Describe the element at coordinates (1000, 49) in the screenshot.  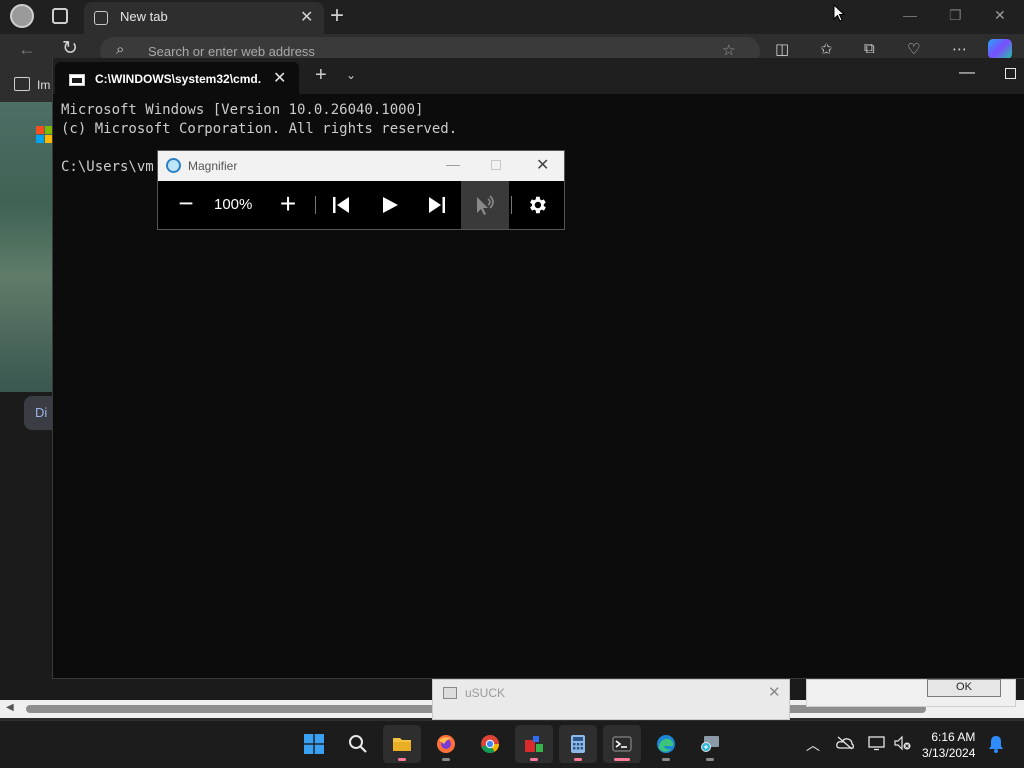
I see `copilot-icon` at that location.